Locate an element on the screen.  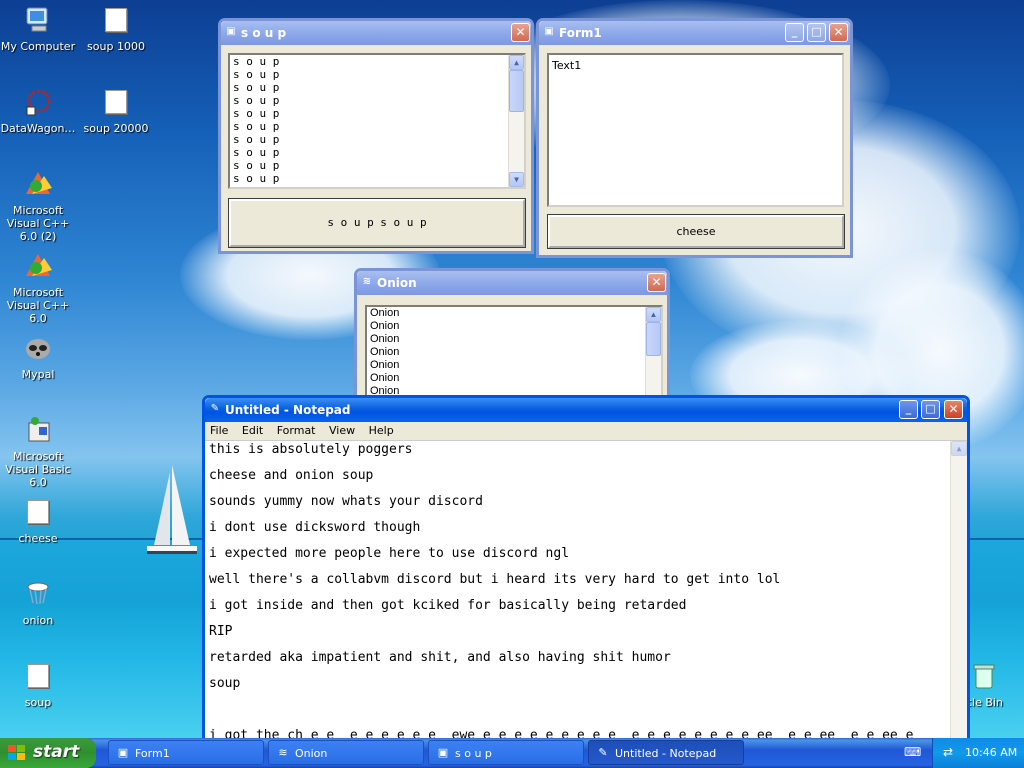
desktop-icon-mypal: Mypal is located at coordinates (38, 356).